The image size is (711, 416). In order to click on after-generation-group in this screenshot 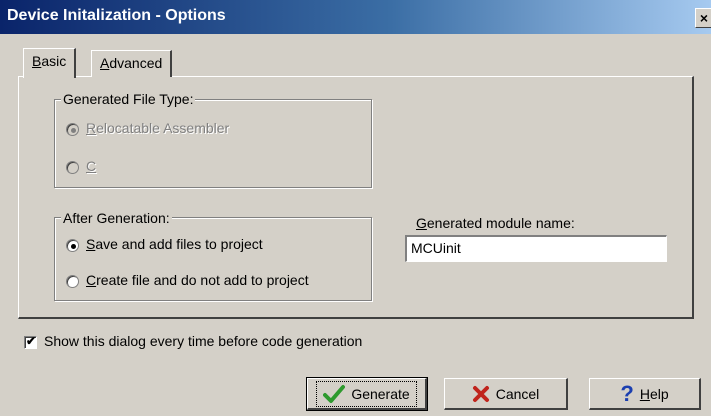, I will do `click(213, 259)`.